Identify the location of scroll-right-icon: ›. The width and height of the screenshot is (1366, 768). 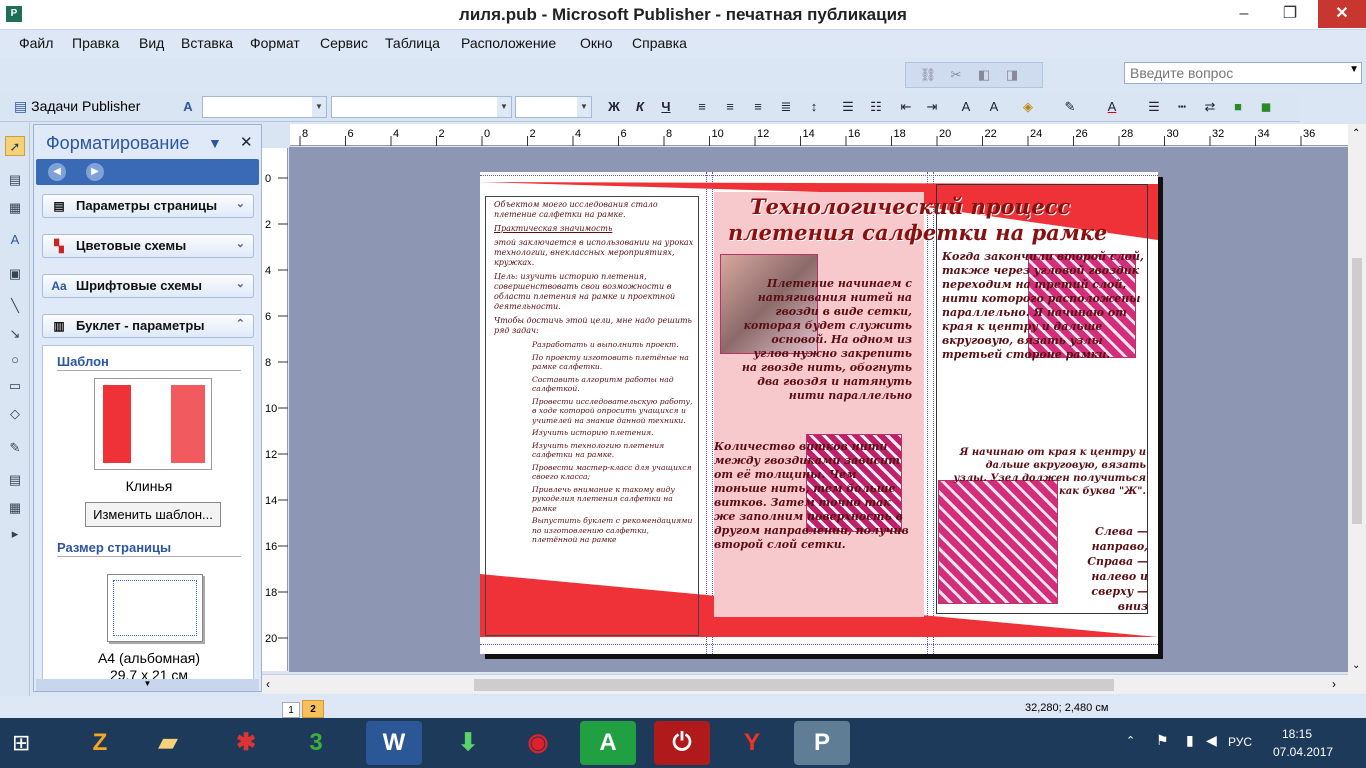
(1334, 684).